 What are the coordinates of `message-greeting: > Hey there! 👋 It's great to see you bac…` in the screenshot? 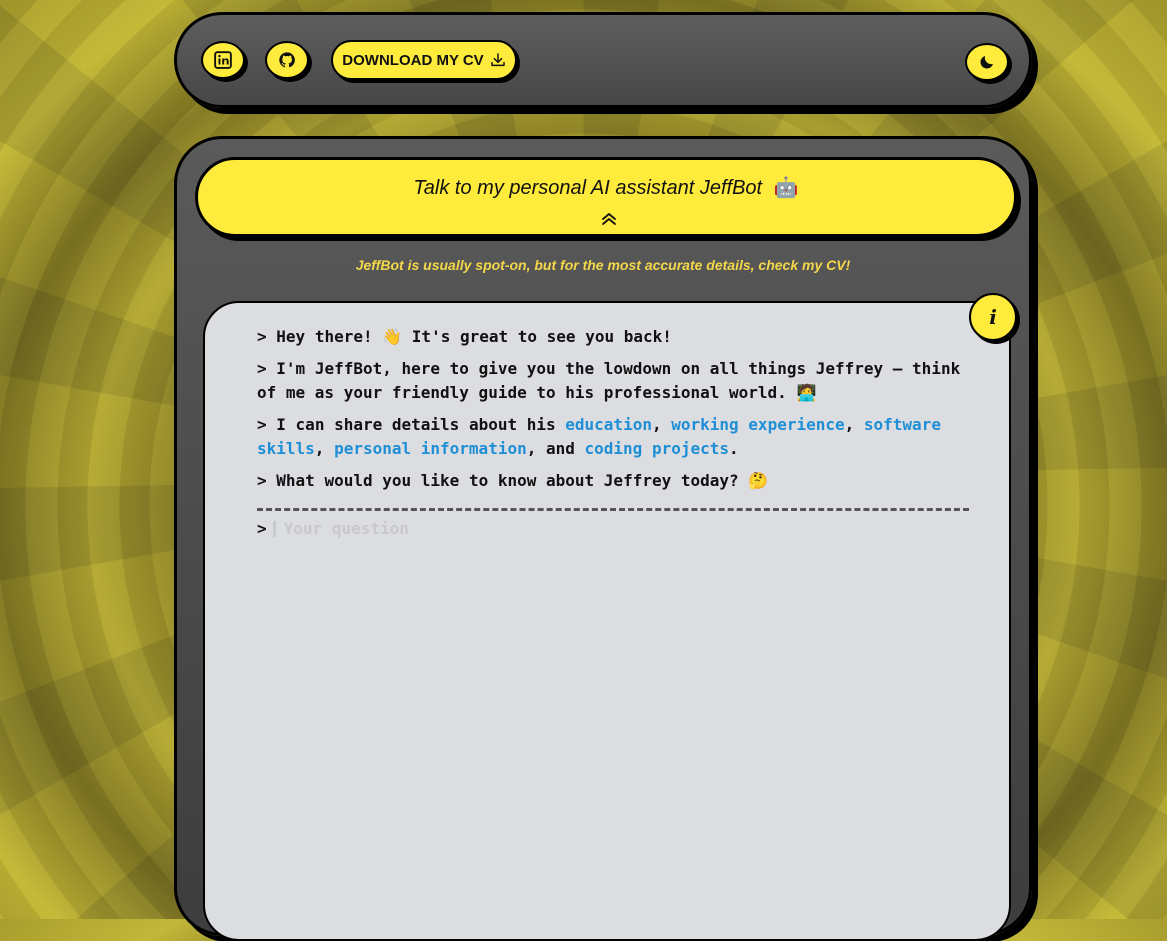 It's located at (615, 337).